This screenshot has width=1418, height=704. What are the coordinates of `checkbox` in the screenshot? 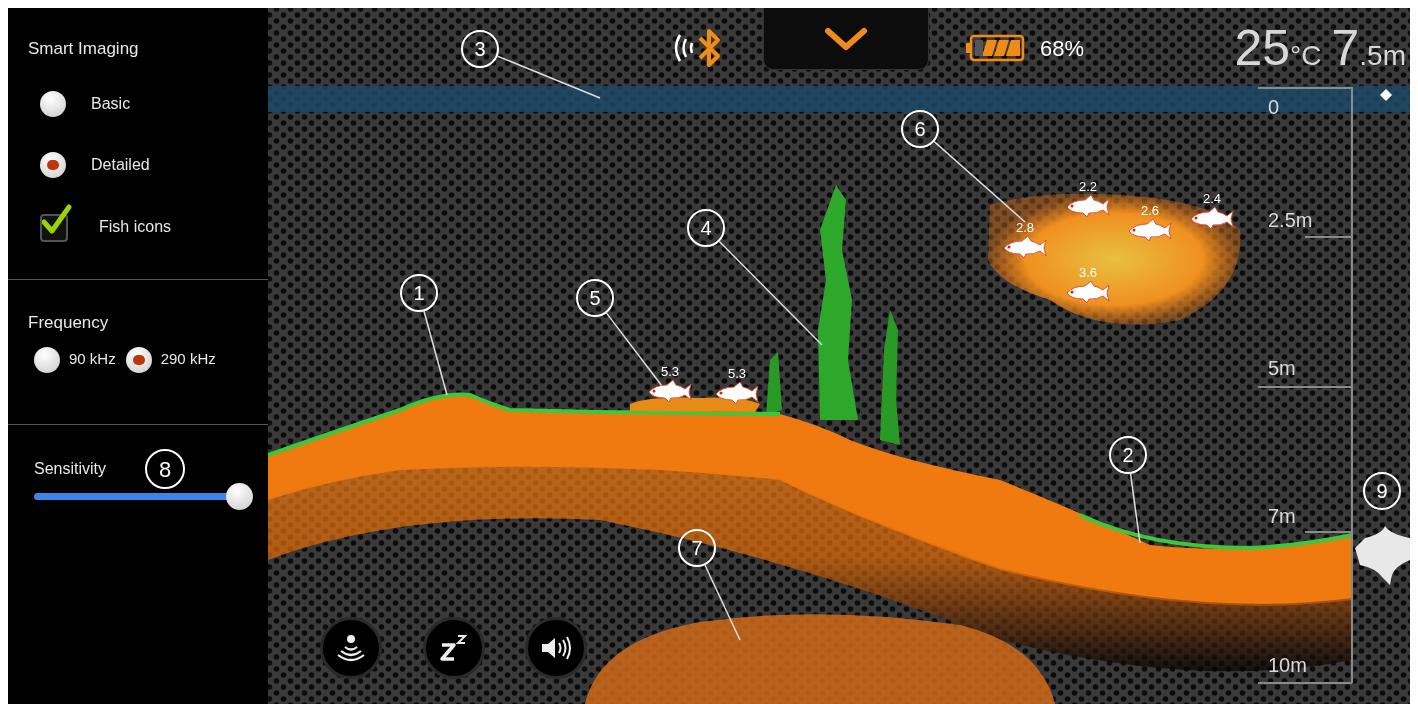 It's located at (57, 222).